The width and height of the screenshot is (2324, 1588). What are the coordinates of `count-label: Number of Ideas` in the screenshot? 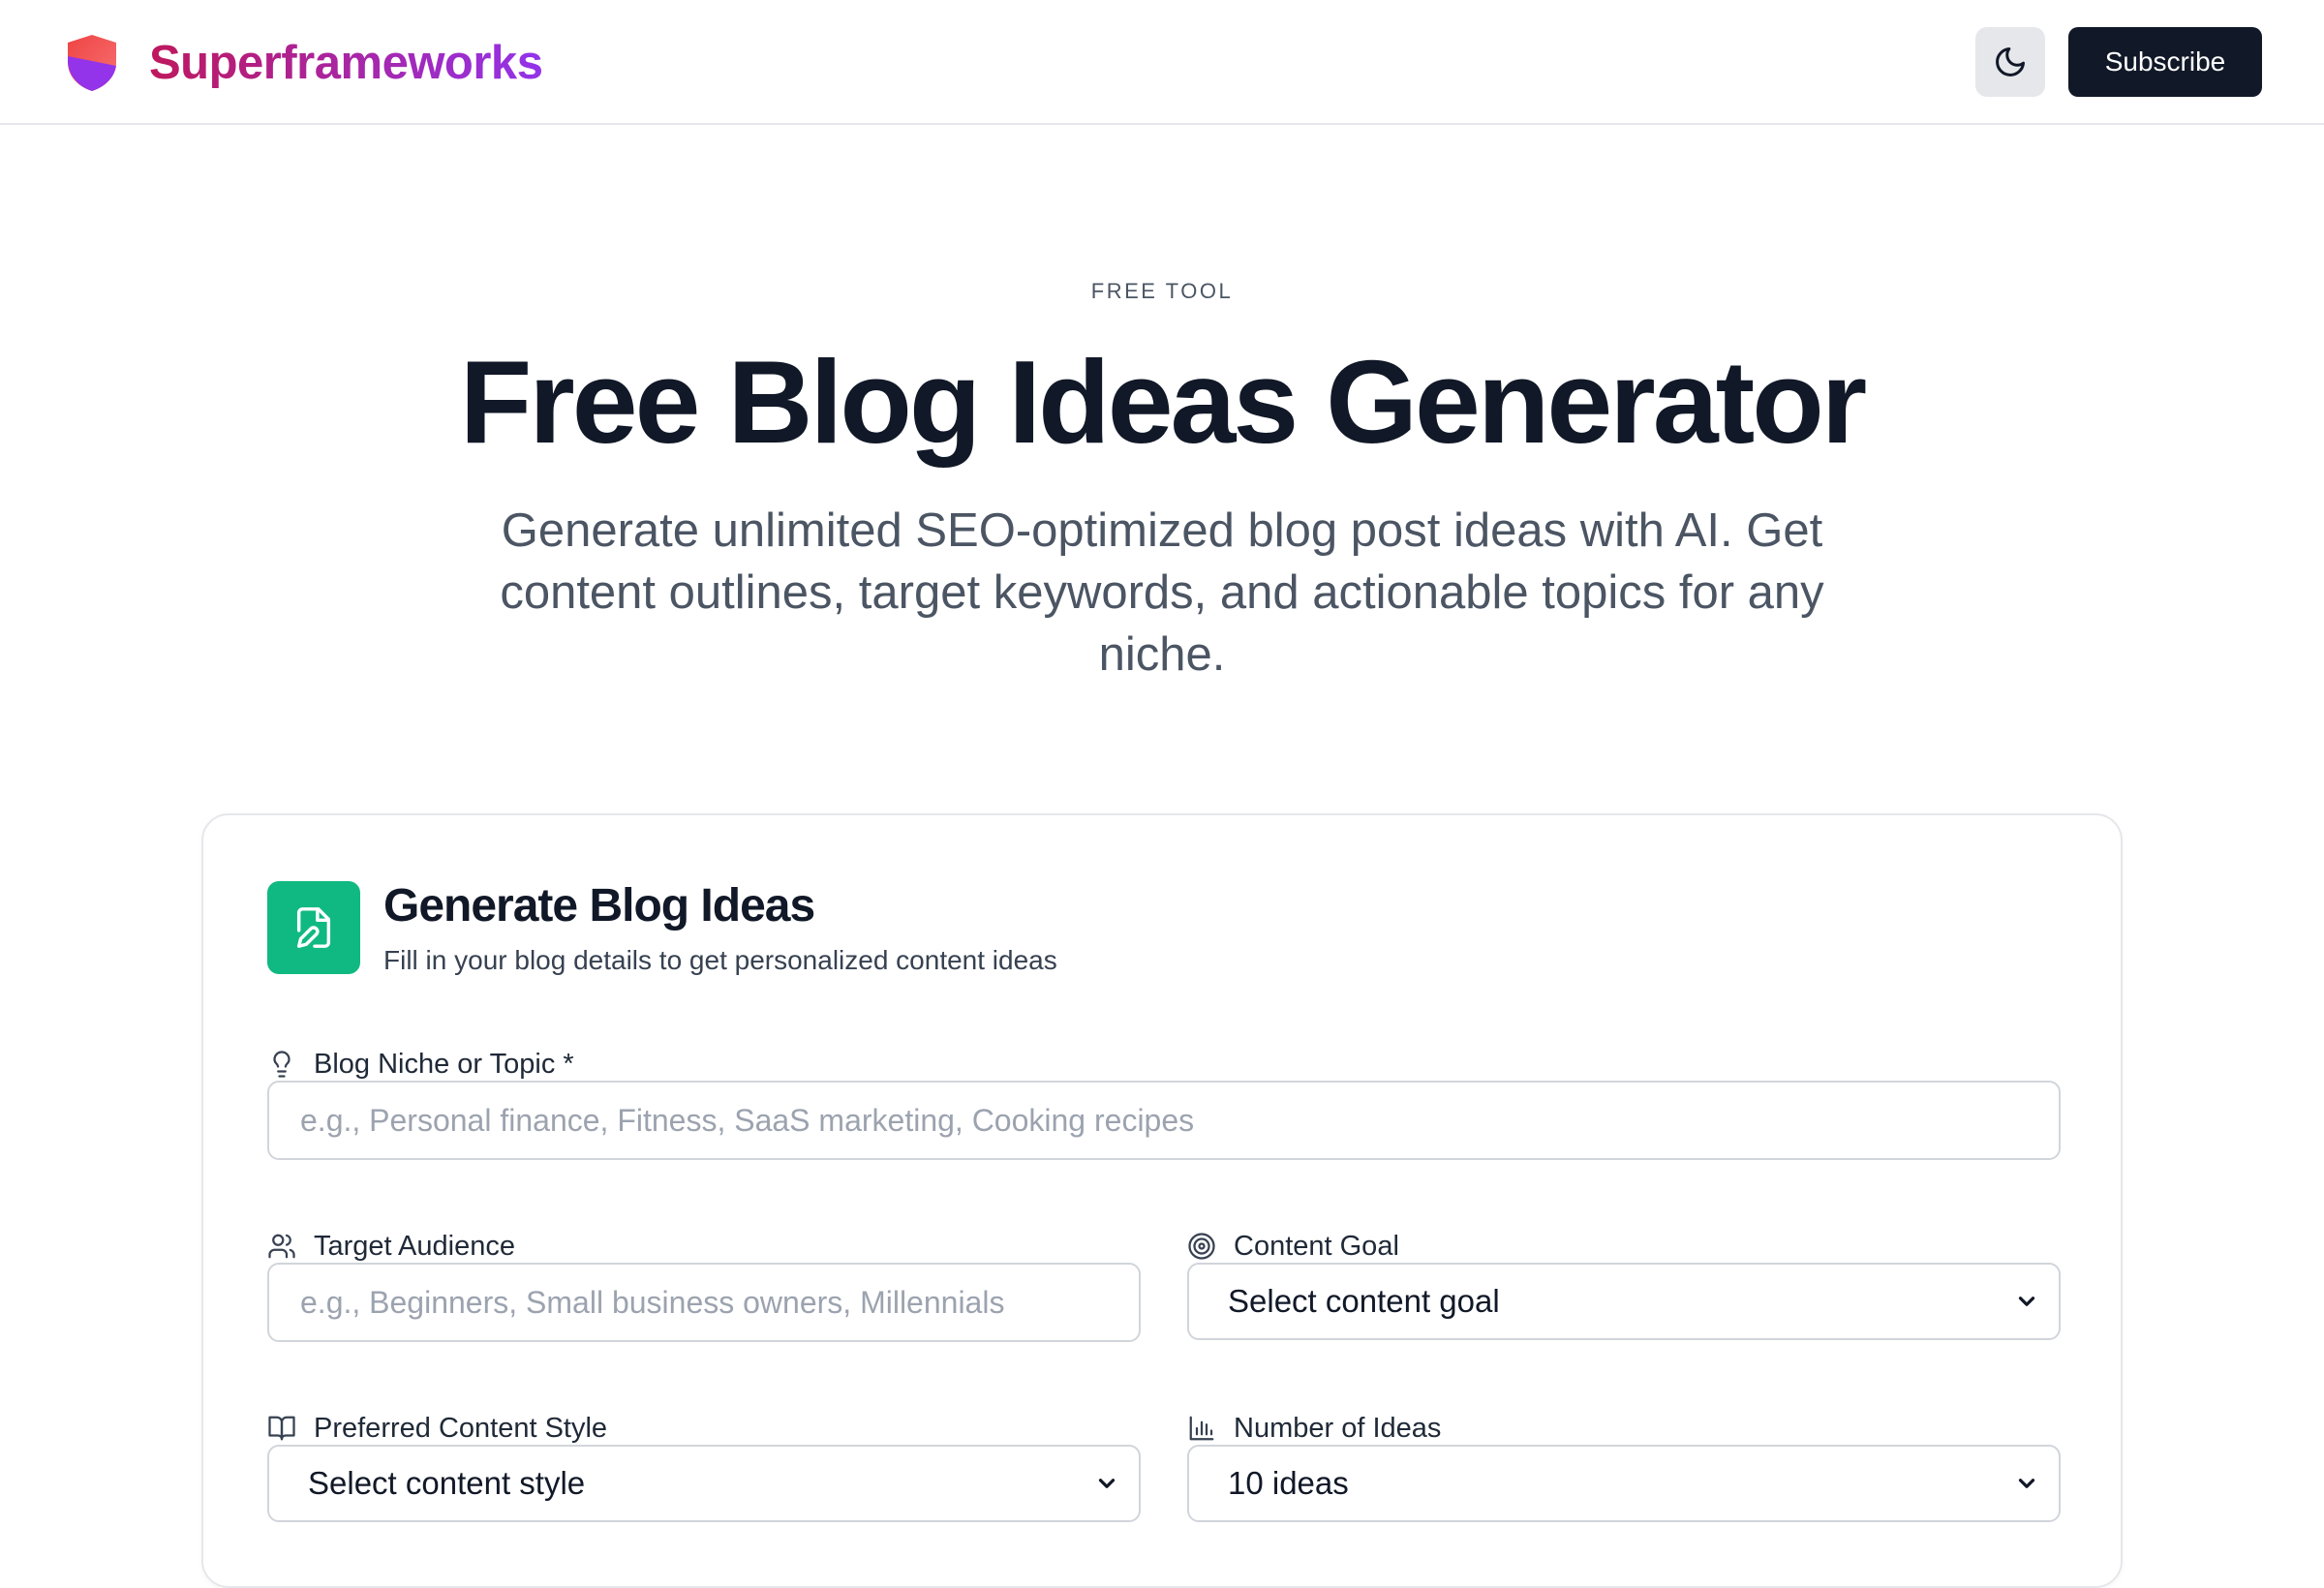 It's located at (1314, 1428).